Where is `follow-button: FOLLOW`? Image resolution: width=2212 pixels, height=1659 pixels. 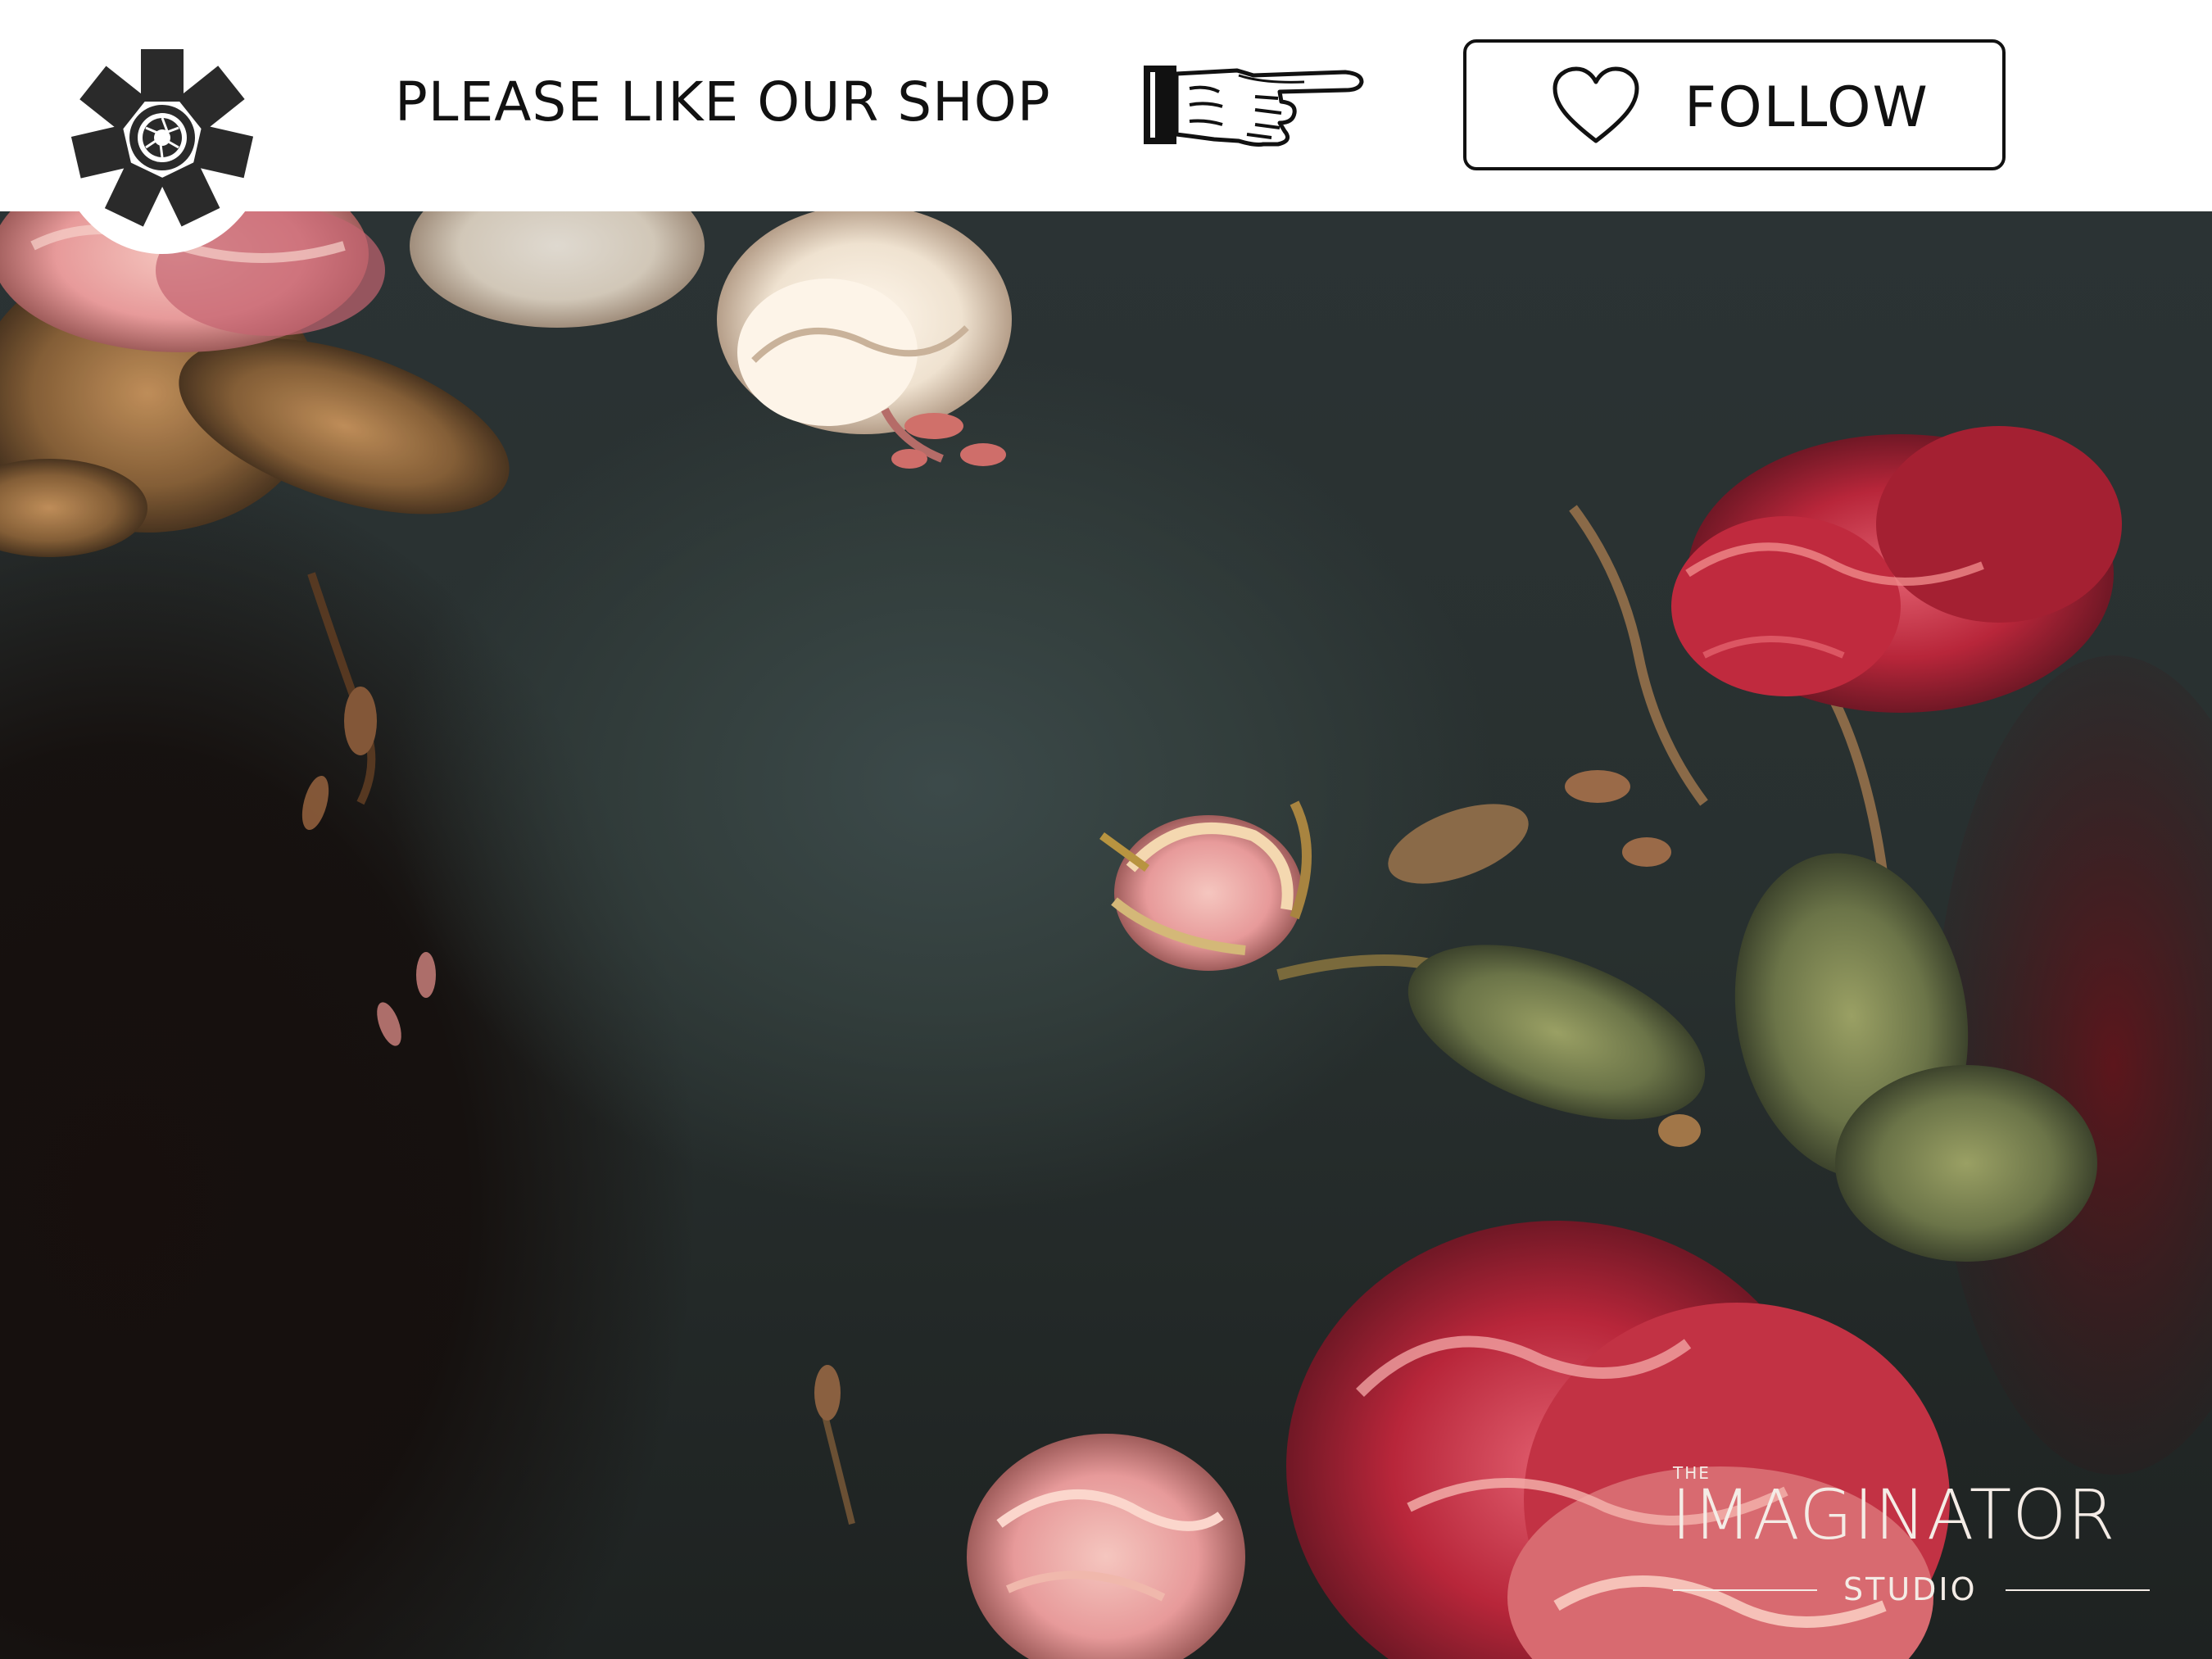
follow-button: FOLLOW is located at coordinates (1734, 104).